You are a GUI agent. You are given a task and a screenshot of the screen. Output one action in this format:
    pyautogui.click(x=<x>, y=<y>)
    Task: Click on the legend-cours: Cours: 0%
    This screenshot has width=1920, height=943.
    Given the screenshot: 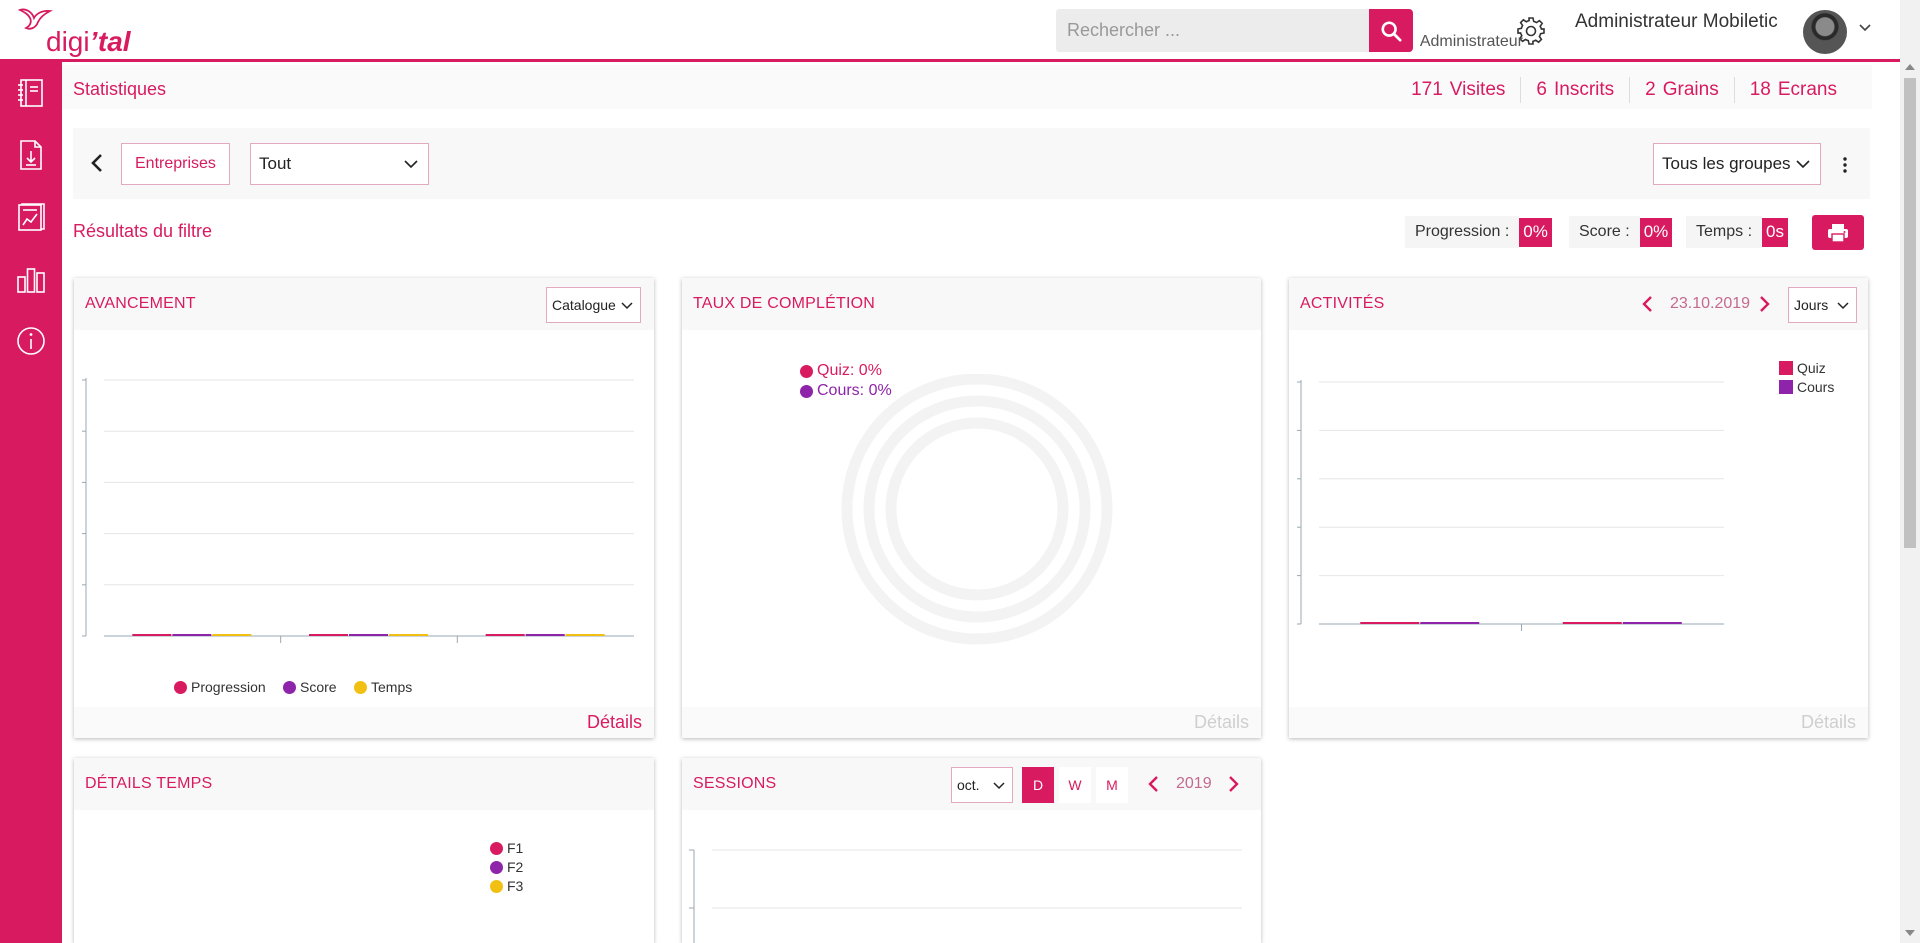 What is the action you would take?
    pyautogui.click(x=846, y=391)
    